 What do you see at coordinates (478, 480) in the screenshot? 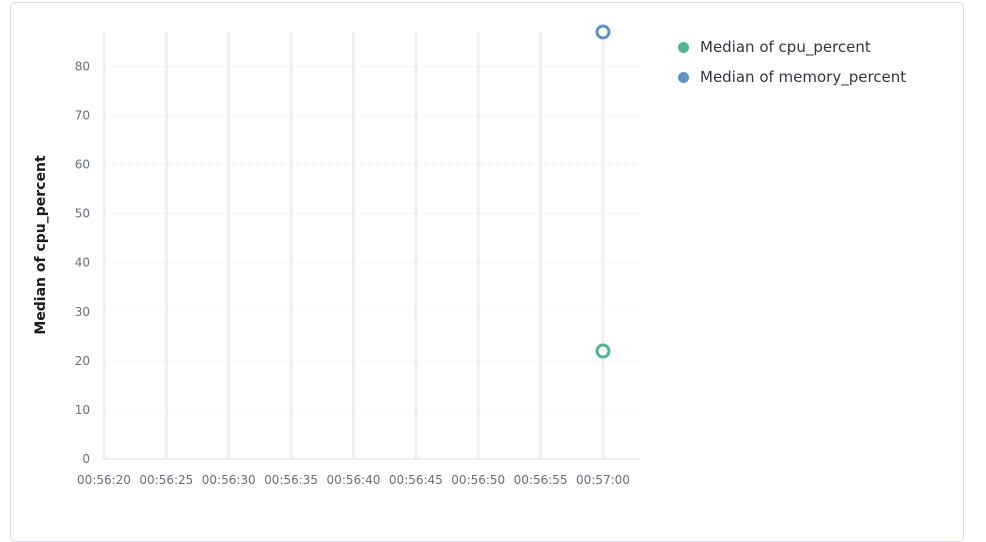
I see `x-tick-label-6: 00:56:50` at bounding box center [478, 480].